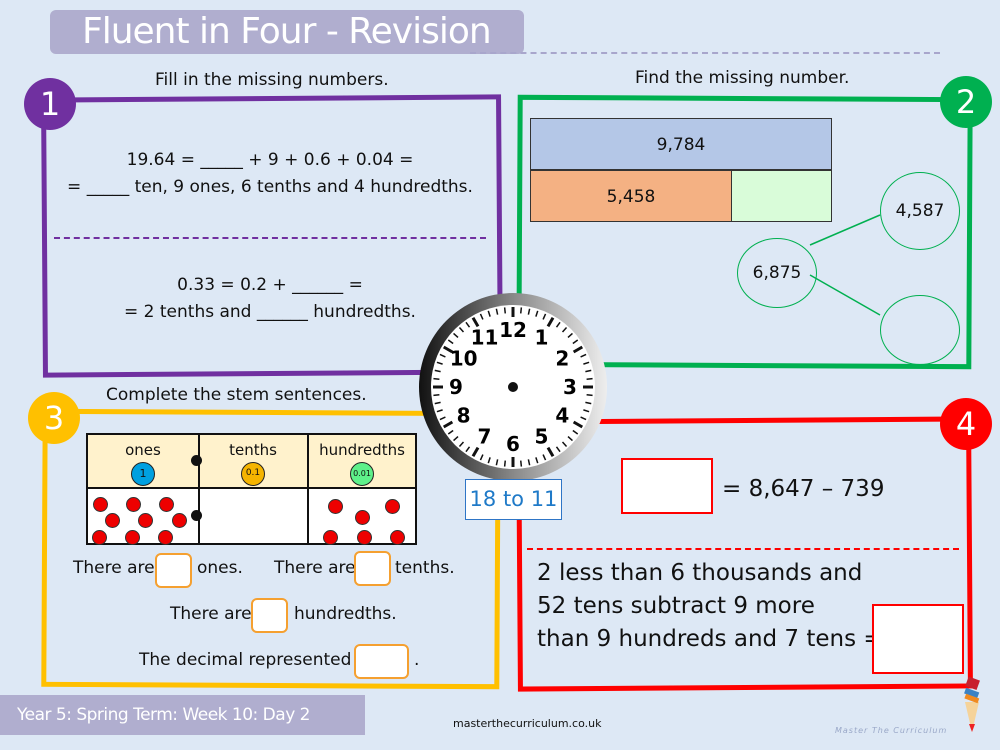 Image resolution: width=1000 pixels, height=750 pixels. What do you see at coordinates (417, 660) in the screenshot?
I see `stem-4-suffix: .` at bounding box center [417, 660].